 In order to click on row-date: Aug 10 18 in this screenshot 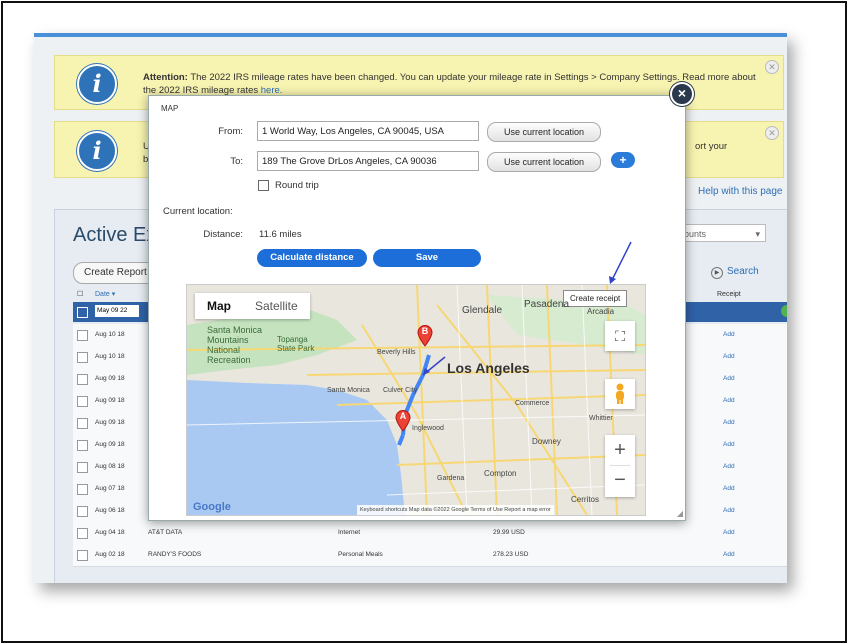, I will do `click(110, 334)`.